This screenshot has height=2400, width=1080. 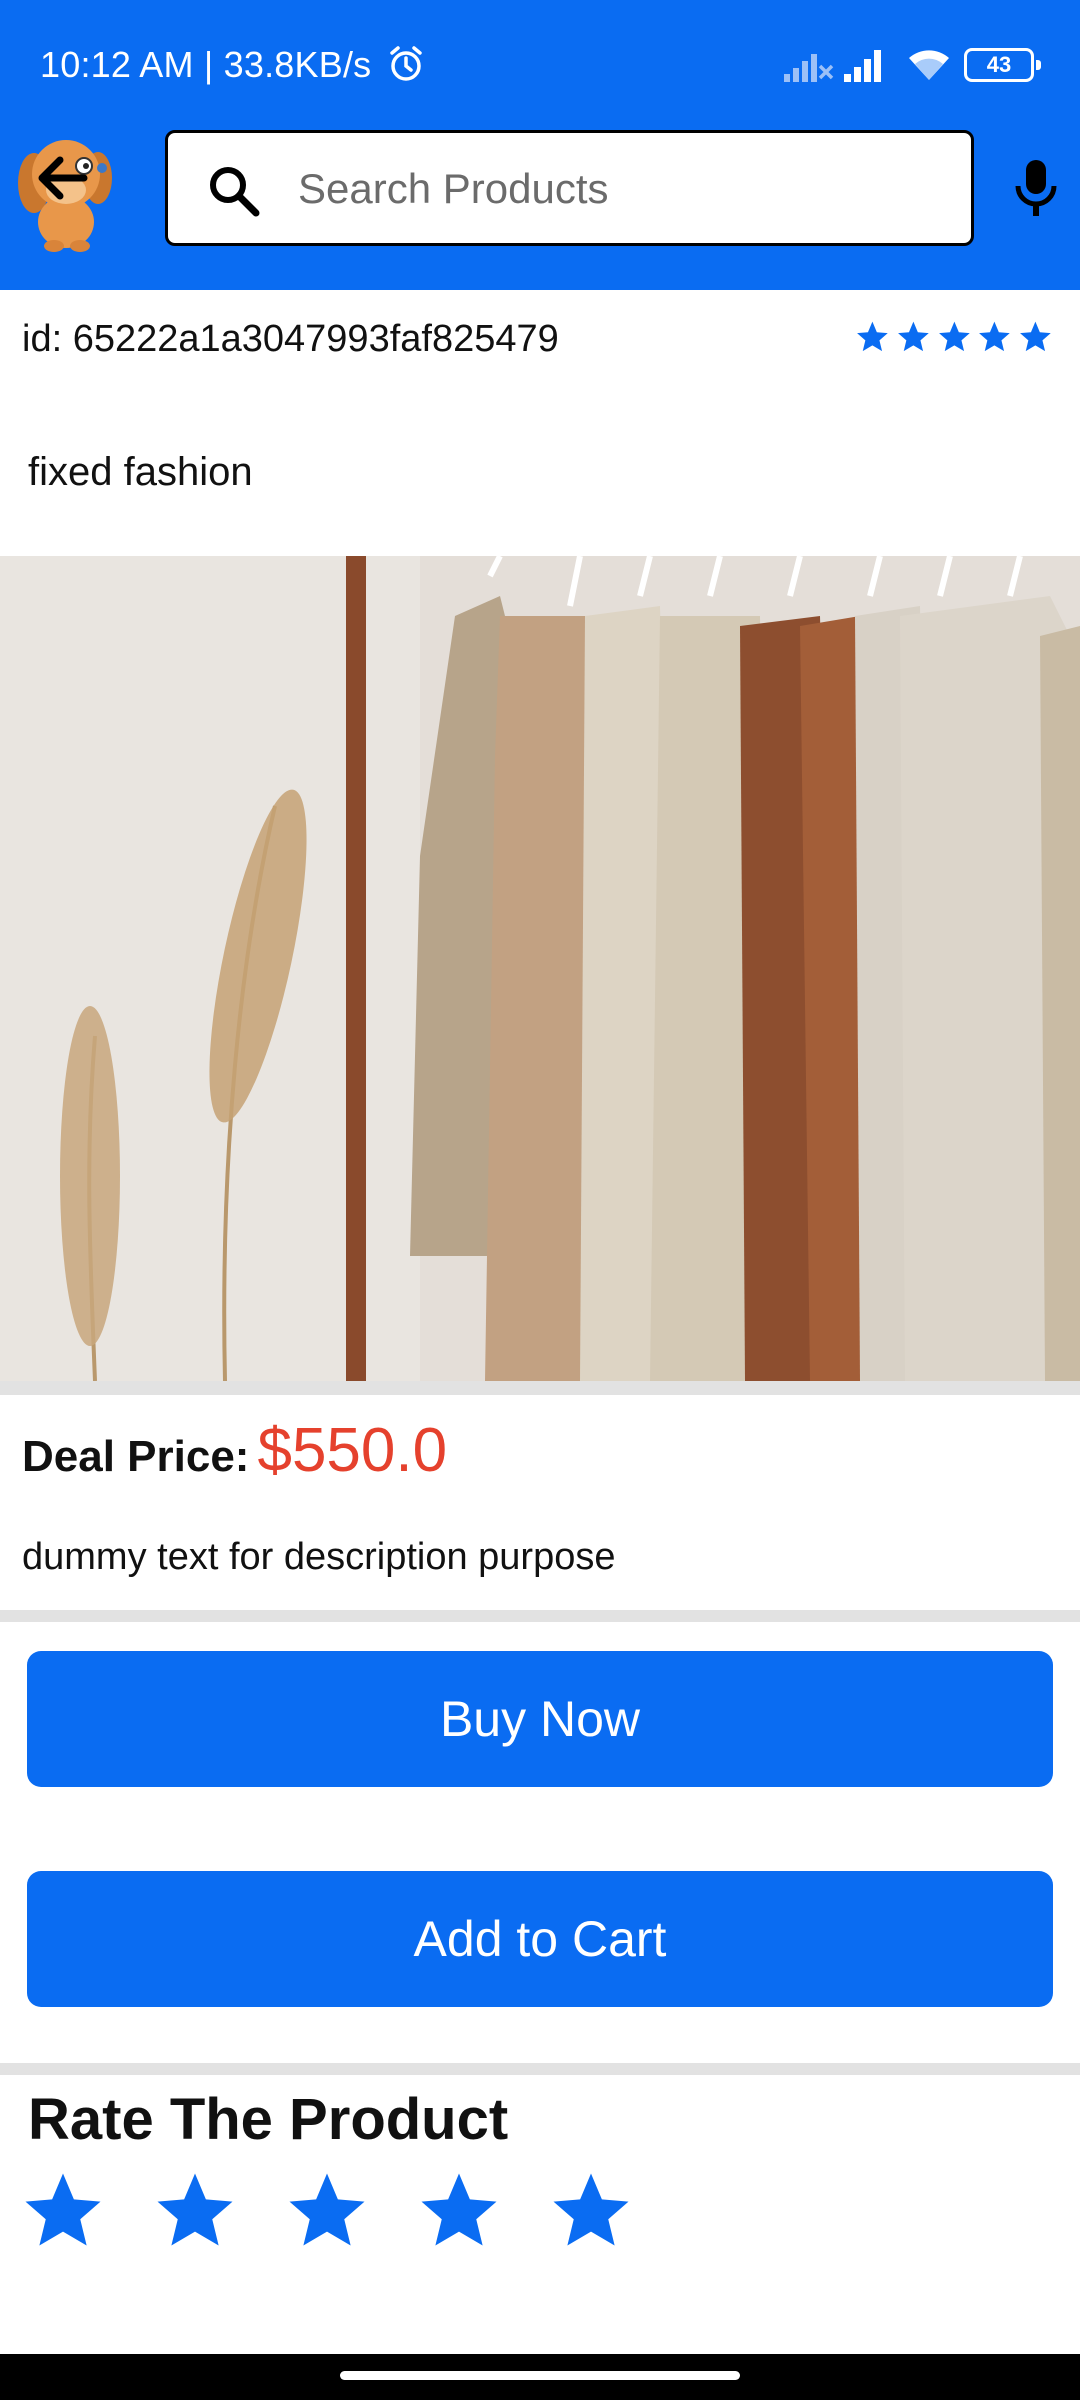 I want to click on app-header: 10:12 AM | 33.8KB/s 43, so click(x=540, y=145).